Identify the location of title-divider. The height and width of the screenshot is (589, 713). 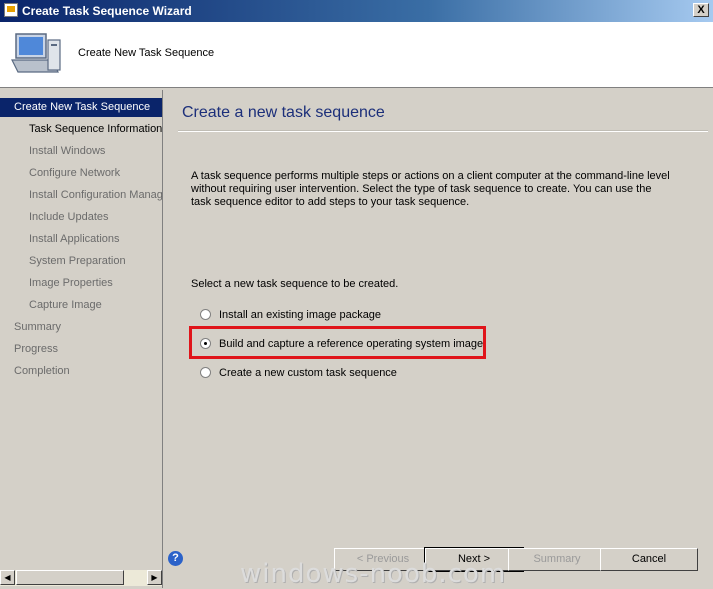
(443, 131).